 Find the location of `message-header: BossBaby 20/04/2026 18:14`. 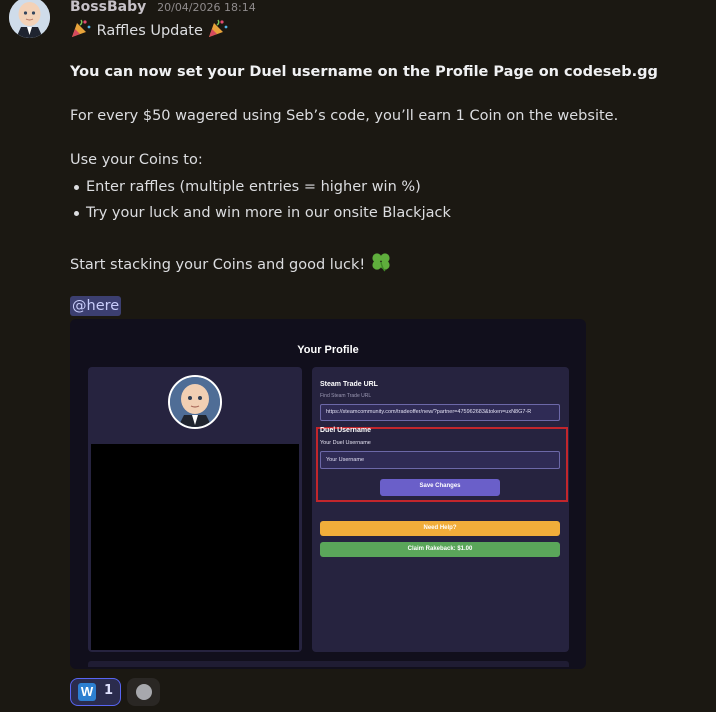

message-header: BossBaby 20/04/2026 18:14 is located at coordinates (163, 7).